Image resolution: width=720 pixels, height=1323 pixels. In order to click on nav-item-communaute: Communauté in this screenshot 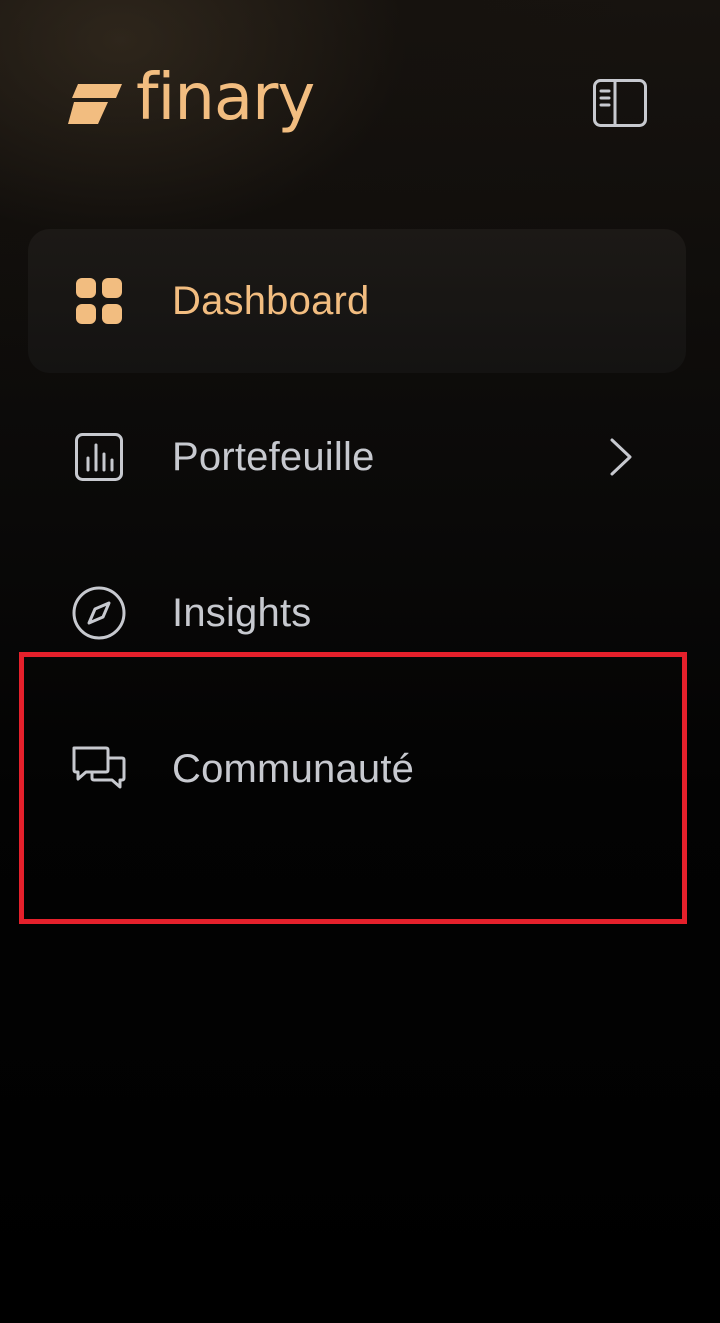, I will do `click(357, 769)`.